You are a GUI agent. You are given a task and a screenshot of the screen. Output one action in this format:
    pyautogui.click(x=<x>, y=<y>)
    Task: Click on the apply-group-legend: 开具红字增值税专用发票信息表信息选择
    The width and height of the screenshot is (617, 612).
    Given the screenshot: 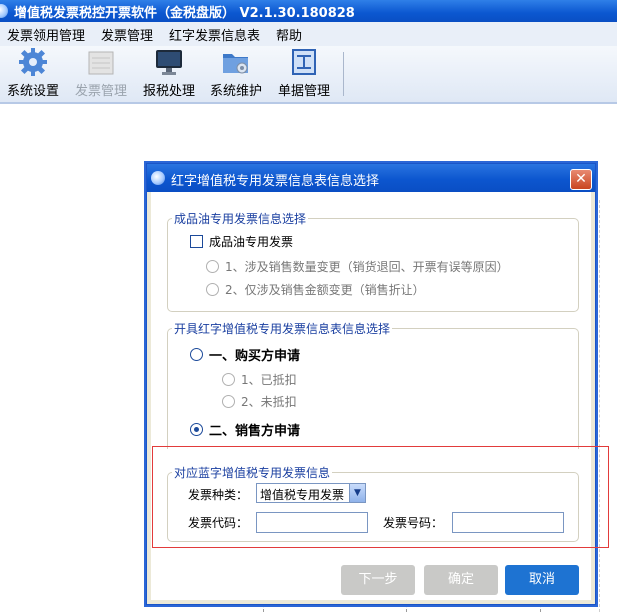 What is the action you would take?
    pyautogui.click(x=282, y=328)
    